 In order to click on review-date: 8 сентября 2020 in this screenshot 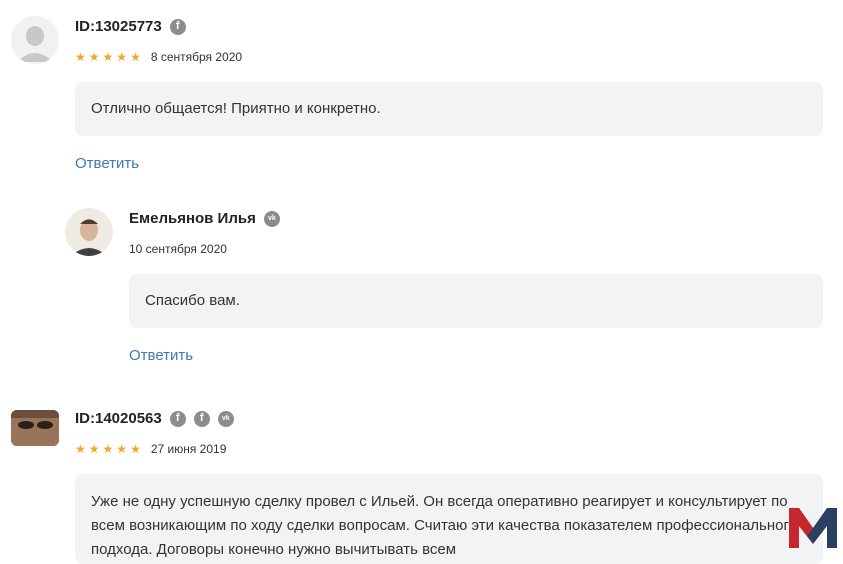, I will do `click(196, 57)`.